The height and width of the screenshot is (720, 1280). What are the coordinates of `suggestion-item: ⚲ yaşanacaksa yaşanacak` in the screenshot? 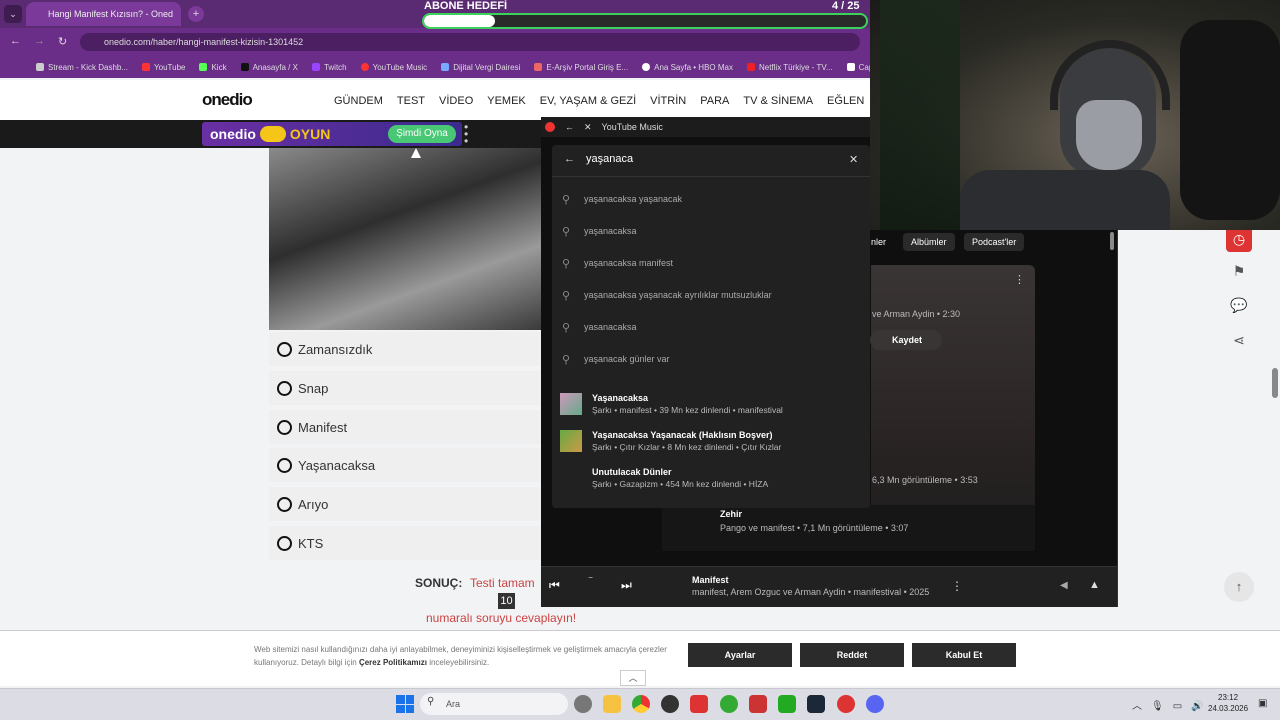 It's located at (712, 199).